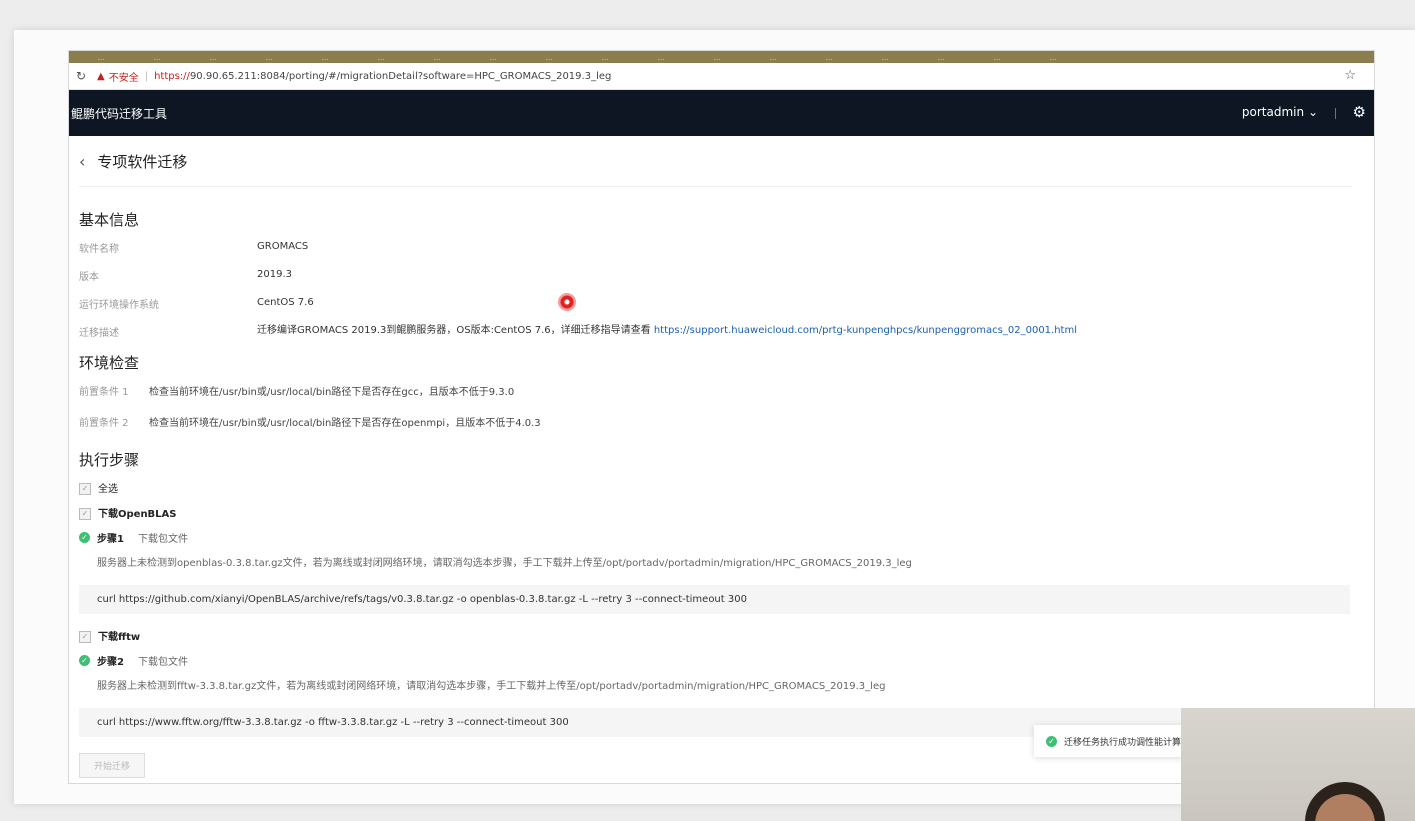  Describe the element at coordinates (109, 460) in the screenshot. I see `steps-heading: 执行步骤` at that location.